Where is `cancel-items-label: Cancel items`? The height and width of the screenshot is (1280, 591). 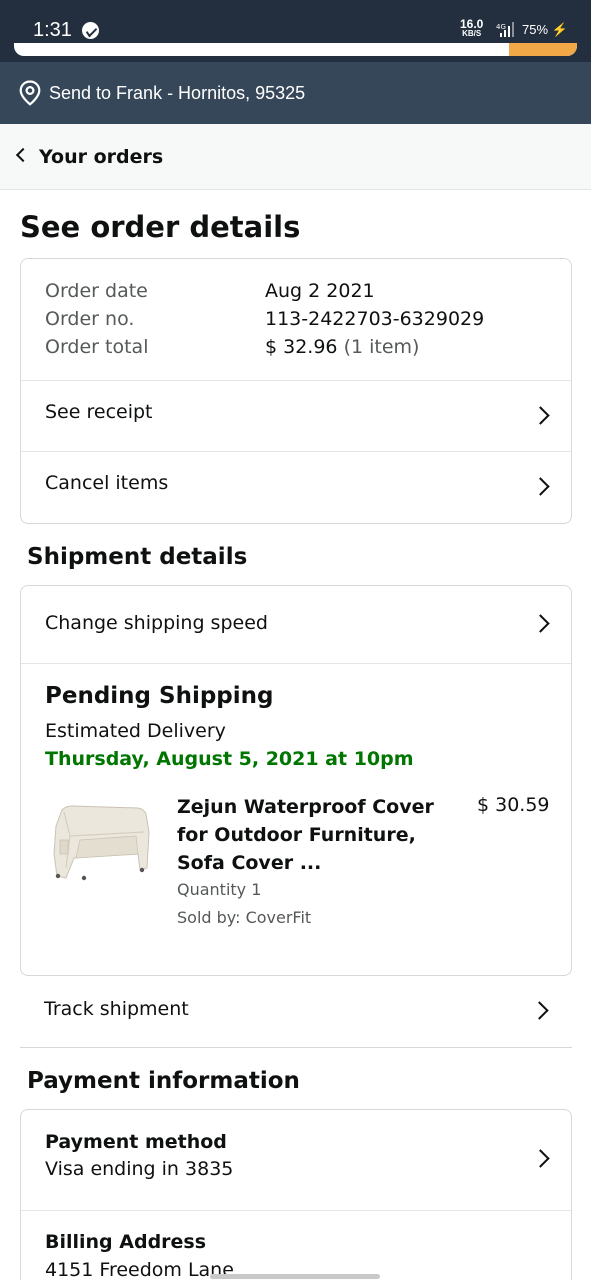
cancel-items-label: Cancel items is located at coordinates (107, 483).